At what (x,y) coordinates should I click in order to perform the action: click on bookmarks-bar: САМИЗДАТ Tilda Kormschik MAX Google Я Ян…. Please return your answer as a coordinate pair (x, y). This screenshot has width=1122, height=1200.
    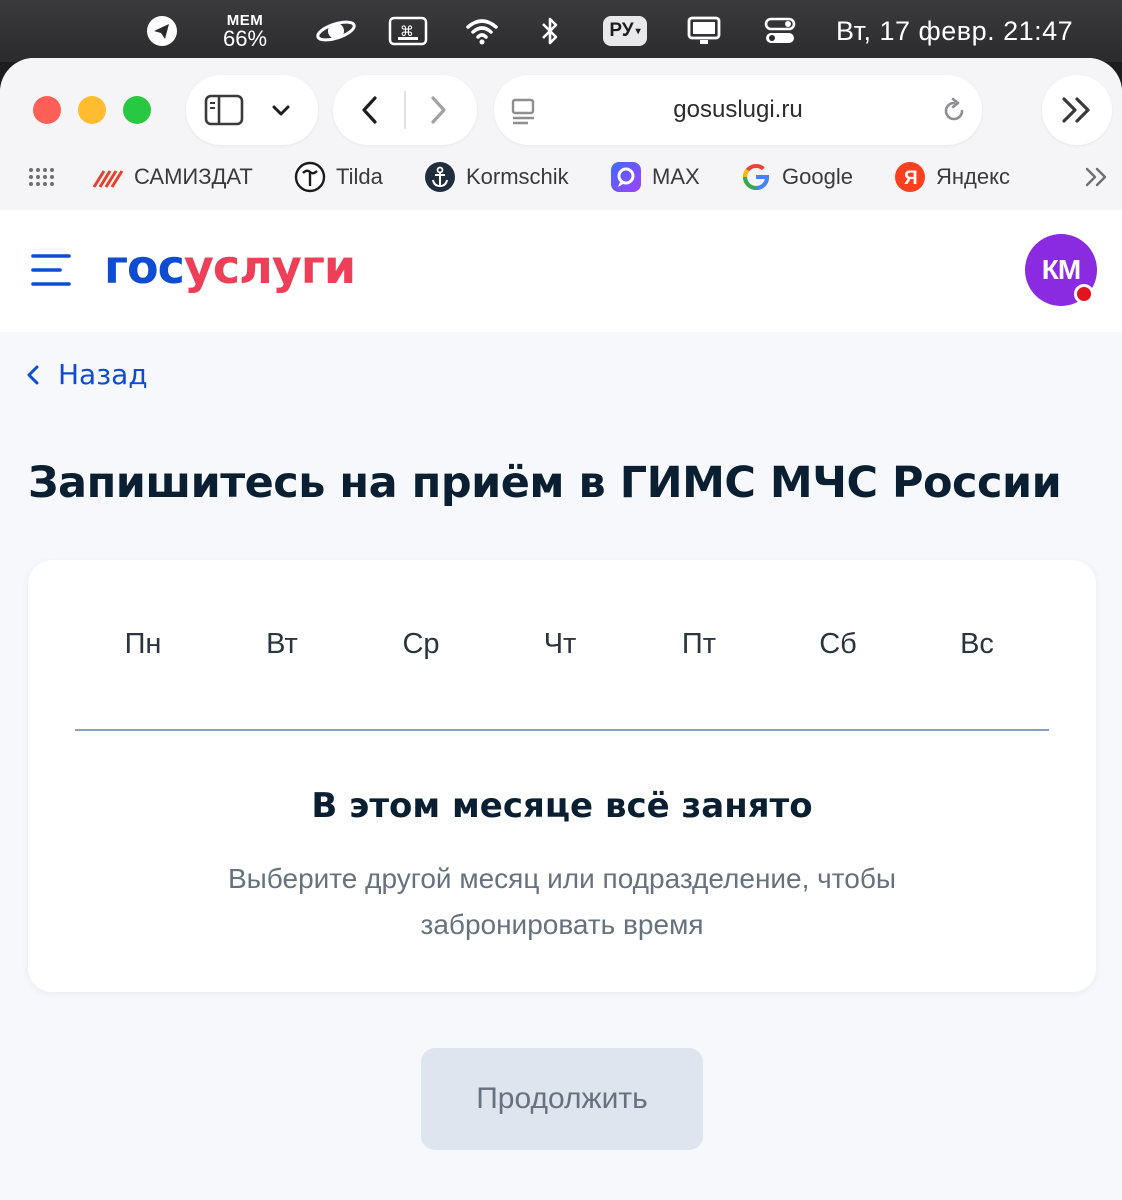
    Looking at the image, I should click on (561, 179).